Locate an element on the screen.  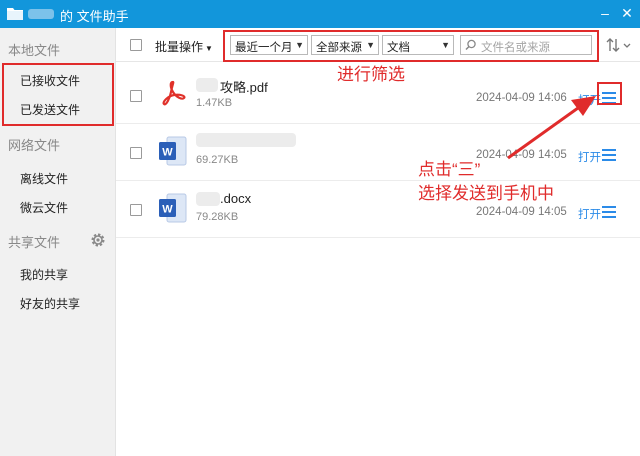
file-name: .docx is located at coordinates (236, 198).